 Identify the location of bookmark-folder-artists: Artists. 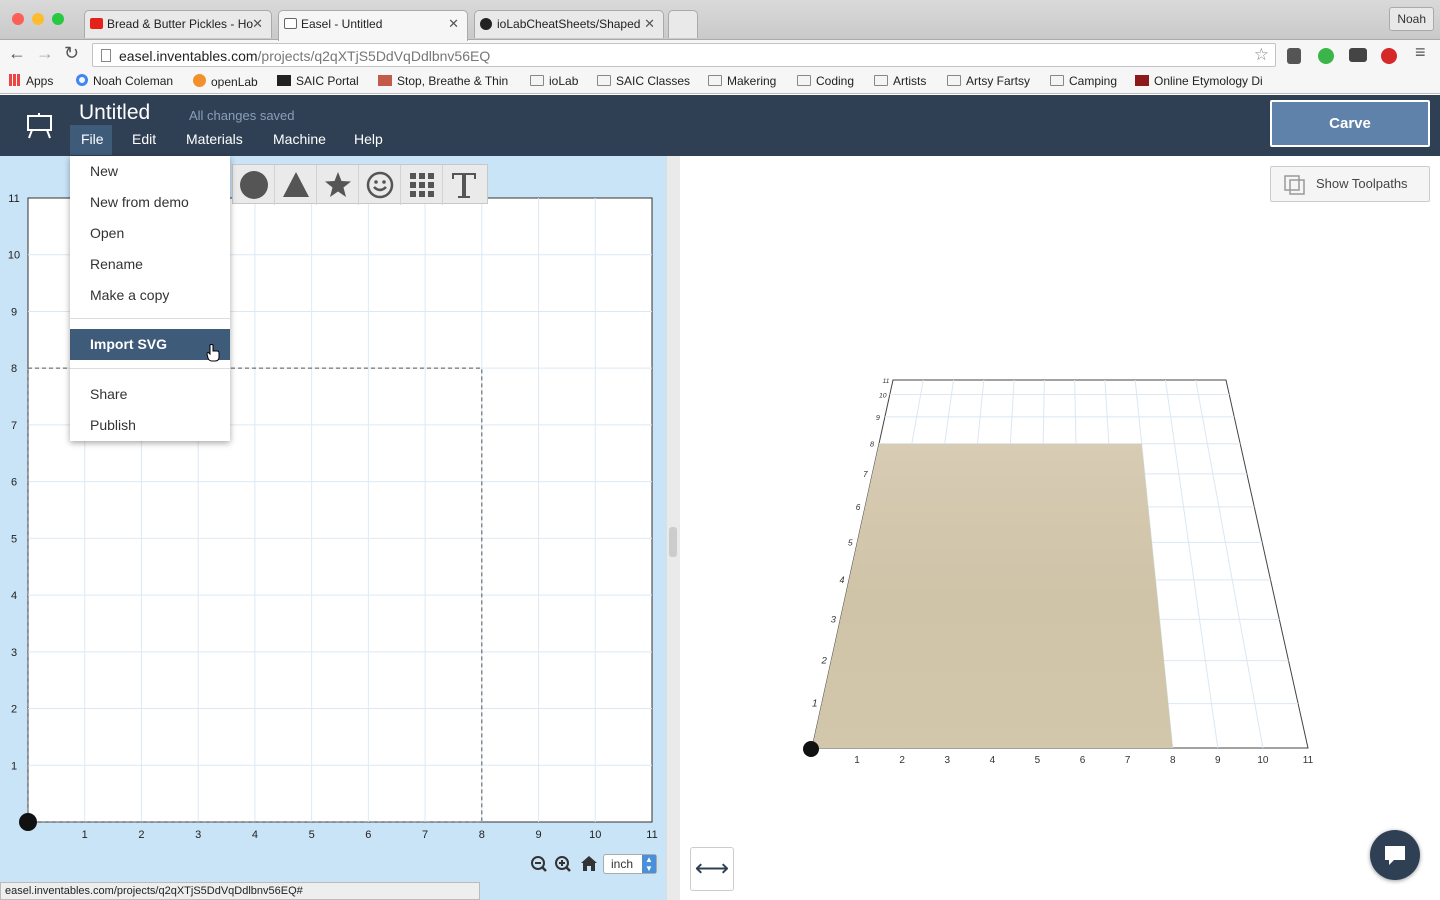
(900, 81).